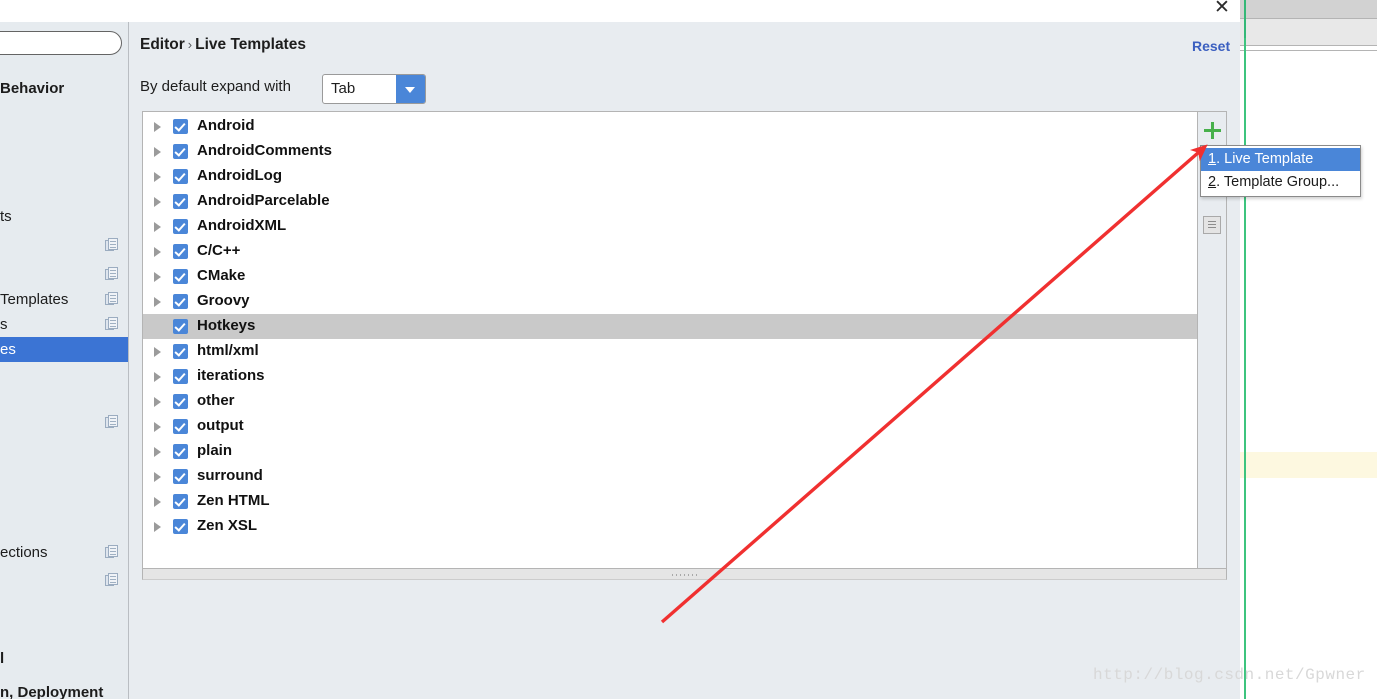 The image size is (1377, 699). Describe the element at coordinates (64, 88) in the screenshot. I see `sidebar-item: Behavior` at that location.